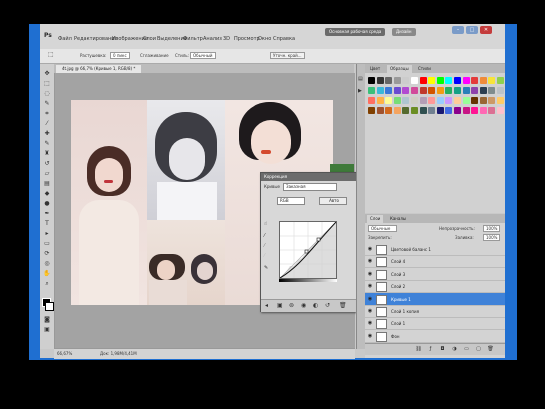 This screenshot has height=409, width=545. Describe the element at coordinates (264, 256) in the screenshot. I see `white-point-eyedropper-icon: ⁄` at that location.